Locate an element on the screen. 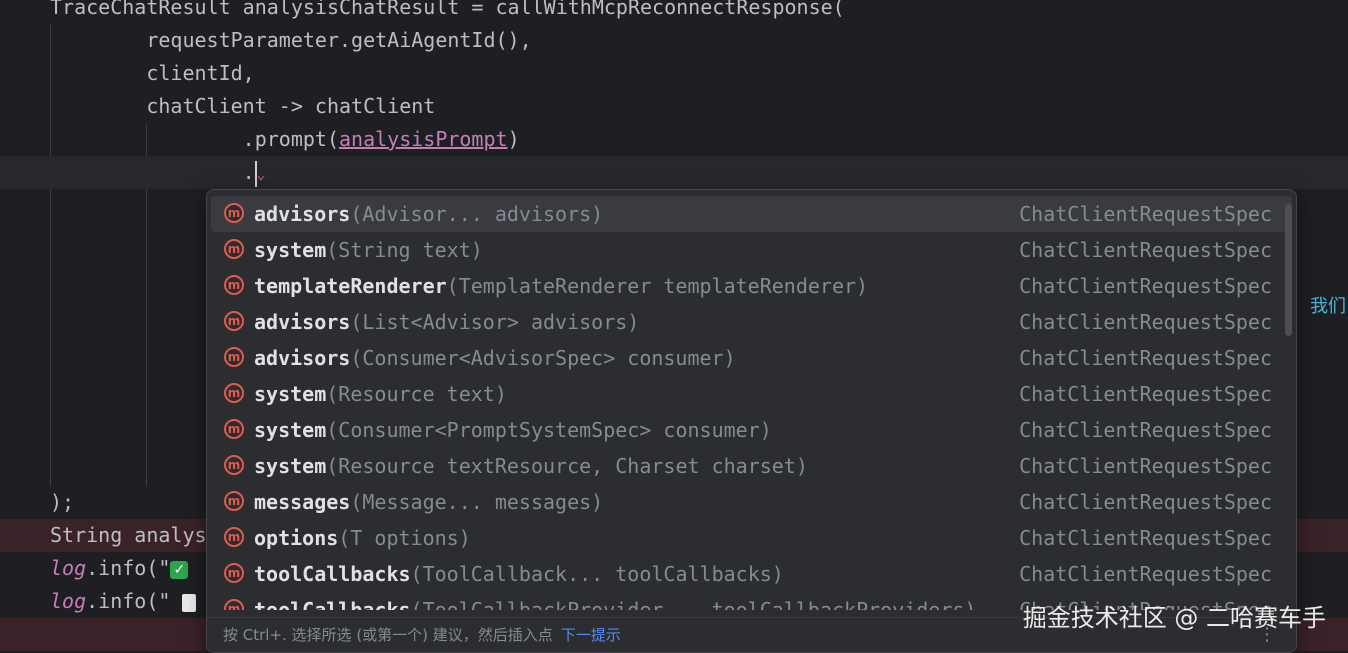 This screenshot has width=1348, height=653. check-mark-icon: ✓ is located at coordinates (179, 569).